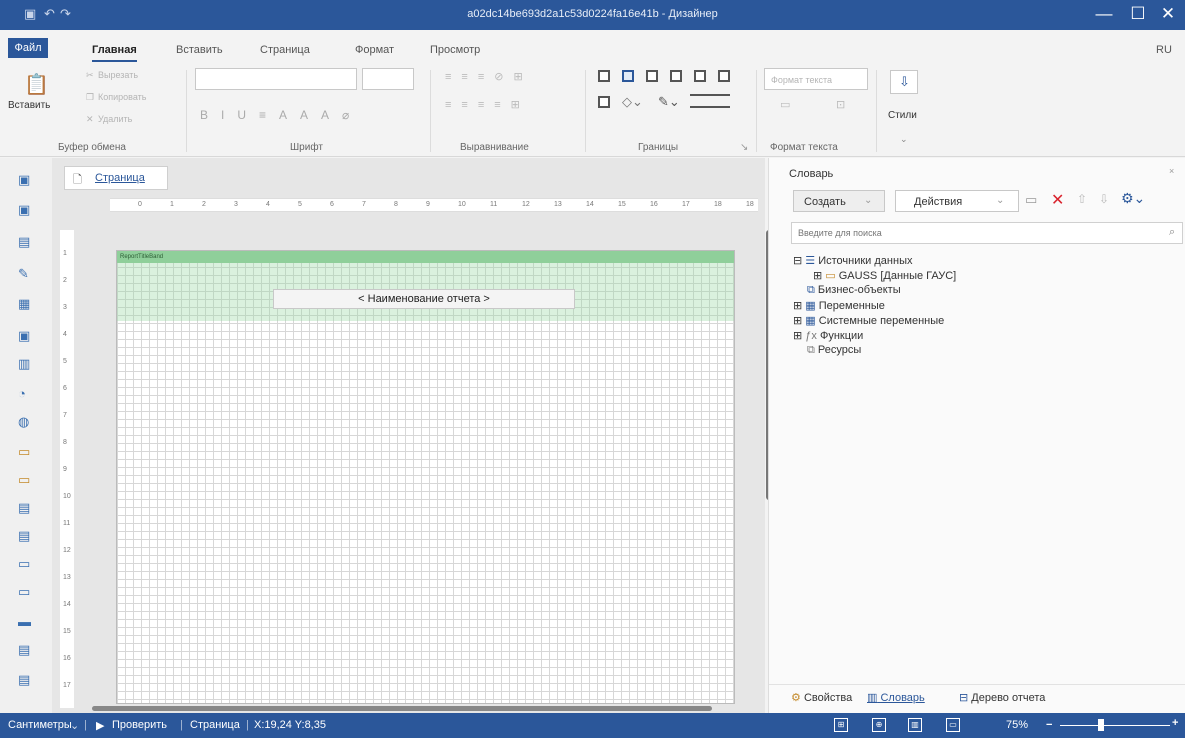 The height and width of the screenshot is (738, 1185). Describe the element at coordinates (1171, 171) in the screenshot. I see `close-icon: ×` at that location.